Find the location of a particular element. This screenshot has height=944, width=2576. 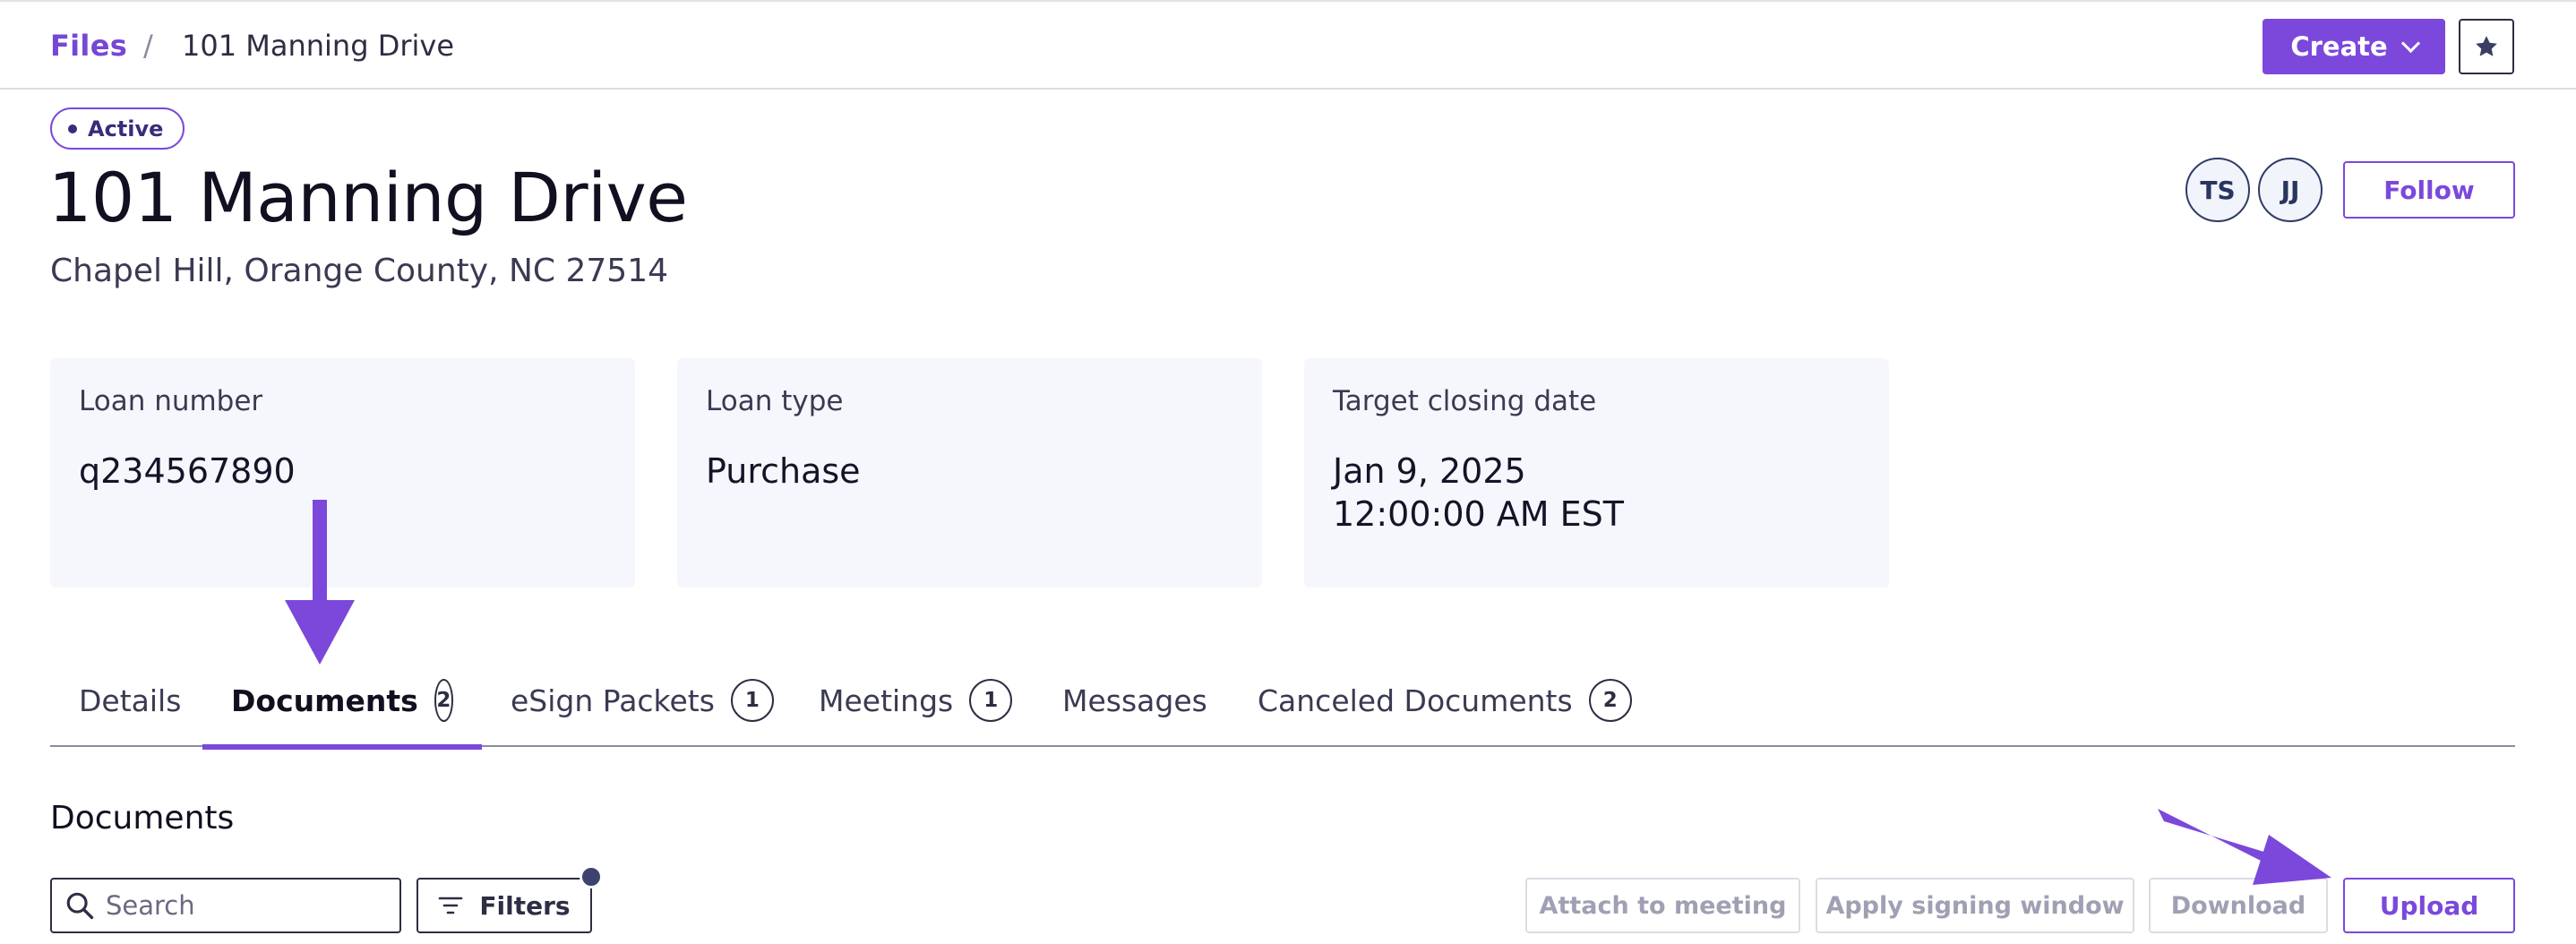

tab-label: Messages is located at coordinates (1134, 700).